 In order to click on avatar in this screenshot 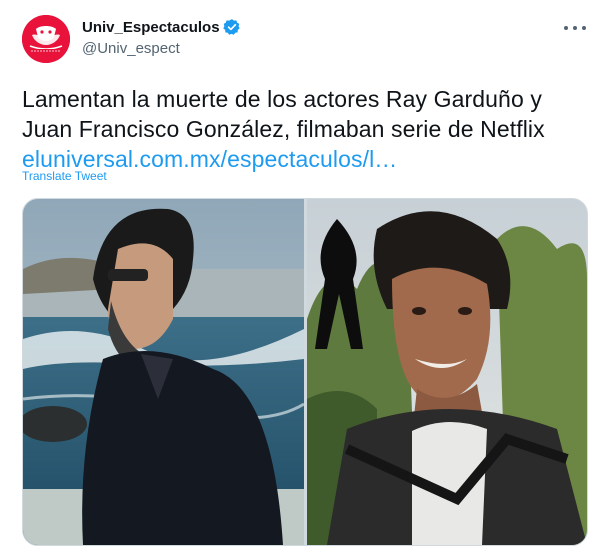, I will do `click(46, 39)`.